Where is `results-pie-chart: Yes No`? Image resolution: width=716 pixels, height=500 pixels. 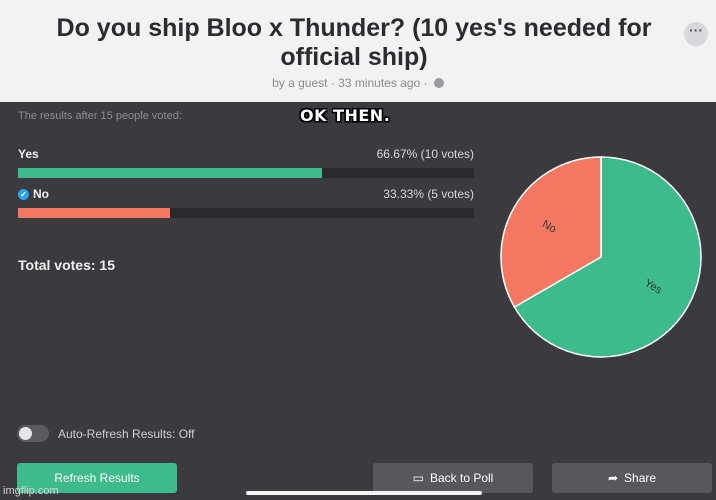 results-pie-chart: Yes No is located at coordinates (601, 257).